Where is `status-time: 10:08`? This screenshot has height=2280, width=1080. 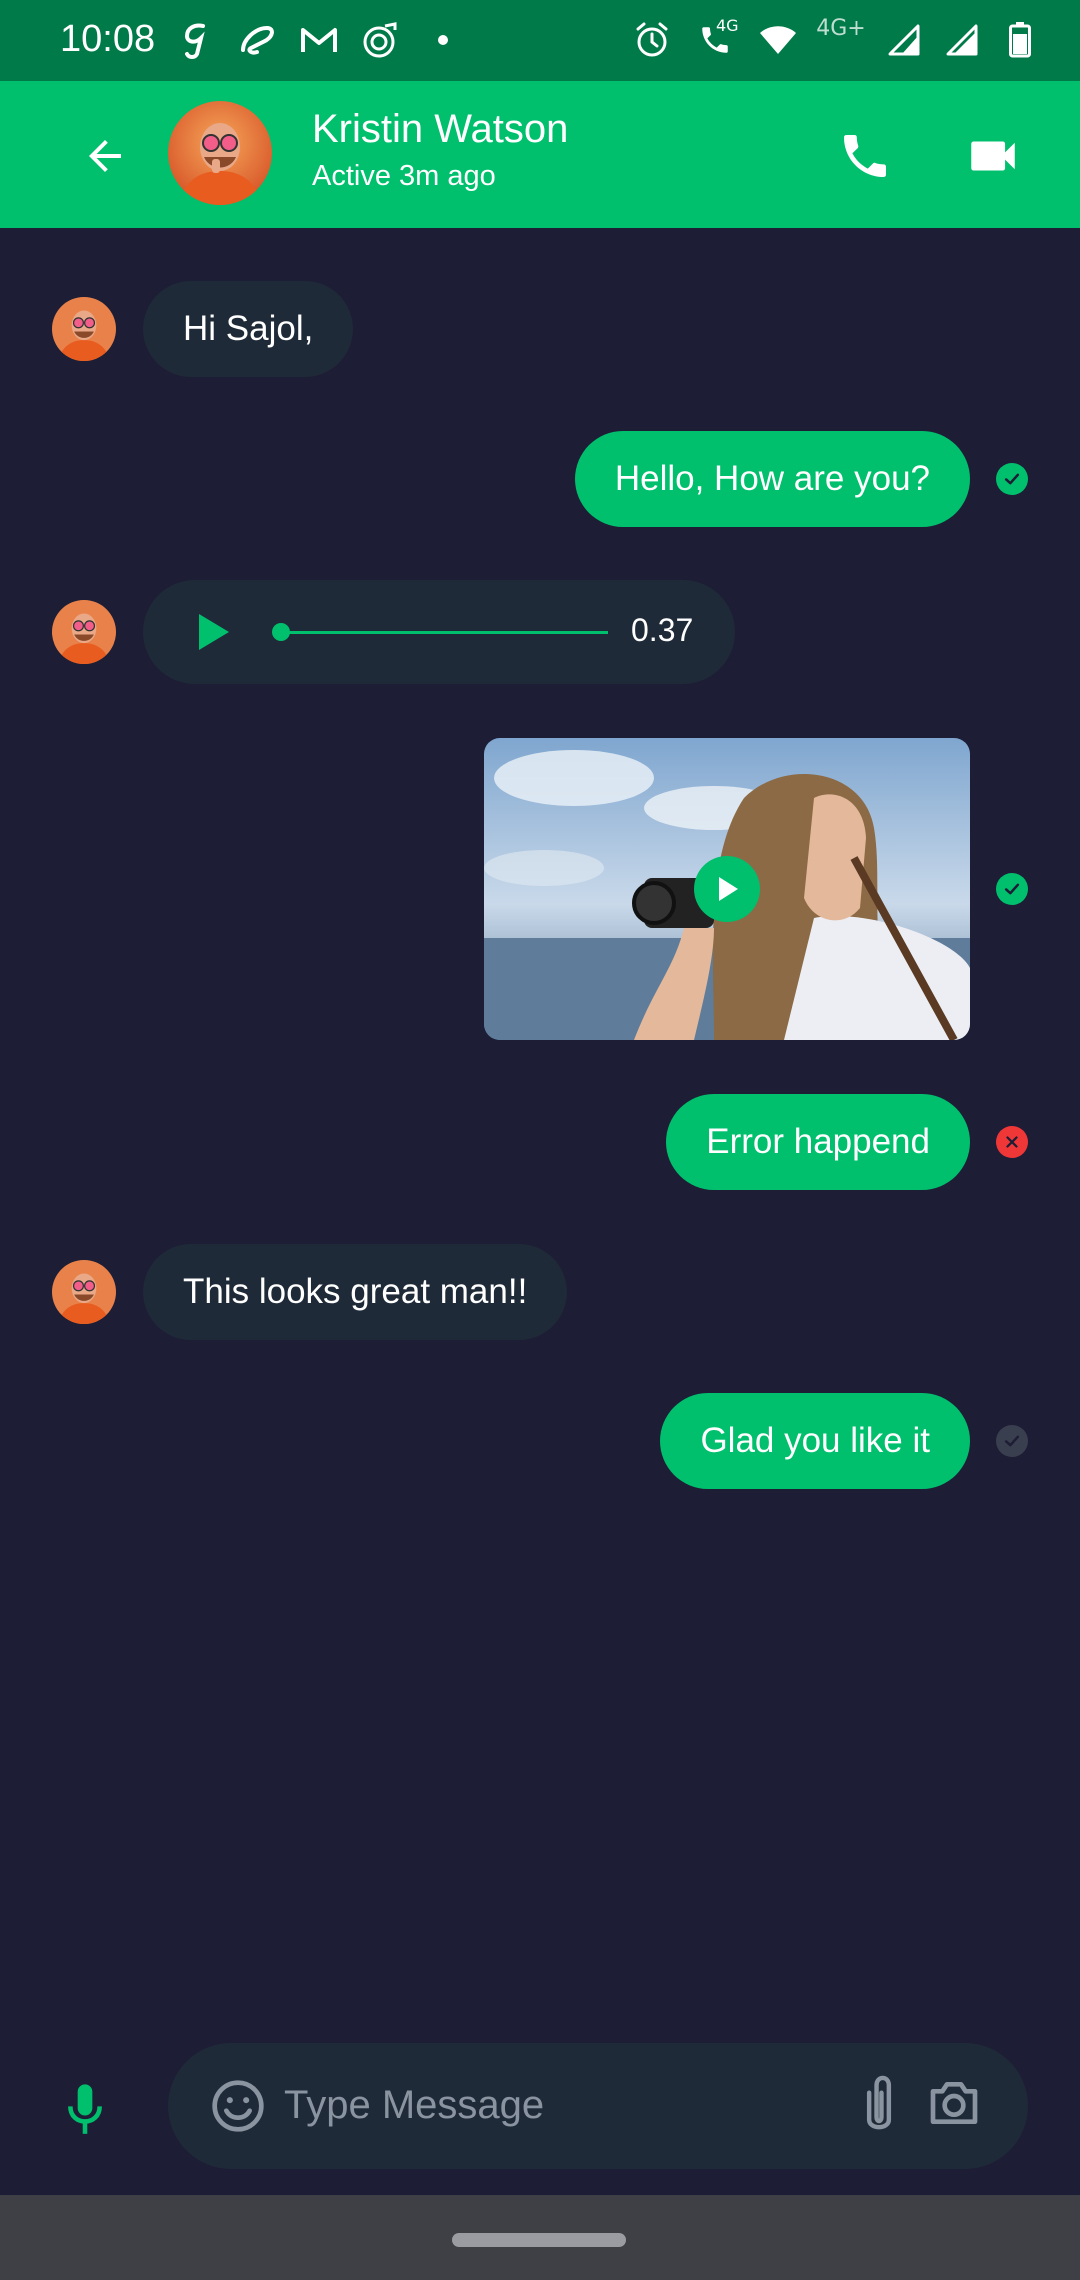 status-time: 10:08 is located at coordinates (108, 39).